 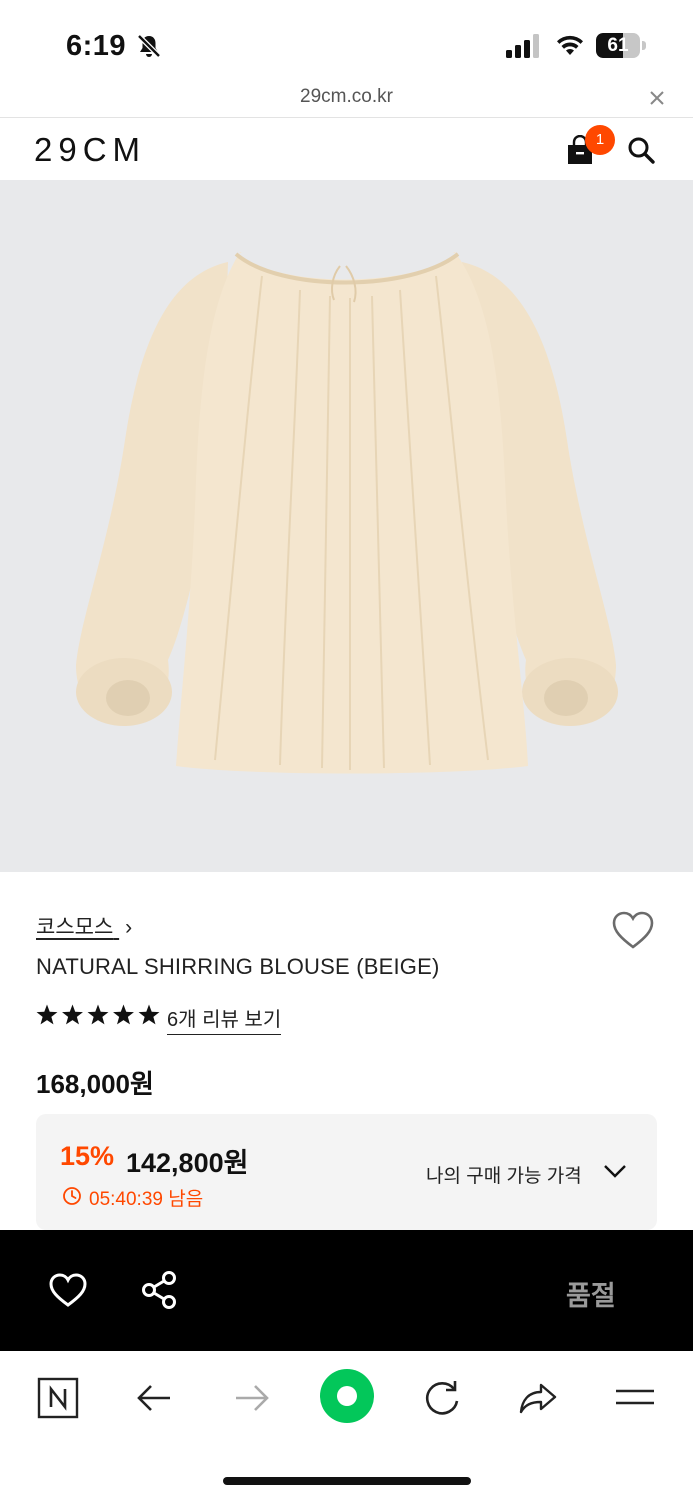 What do you see at coordinates (522, 46) in the screenshot?
I see `signal-icon` at bounding box center [522, 46].